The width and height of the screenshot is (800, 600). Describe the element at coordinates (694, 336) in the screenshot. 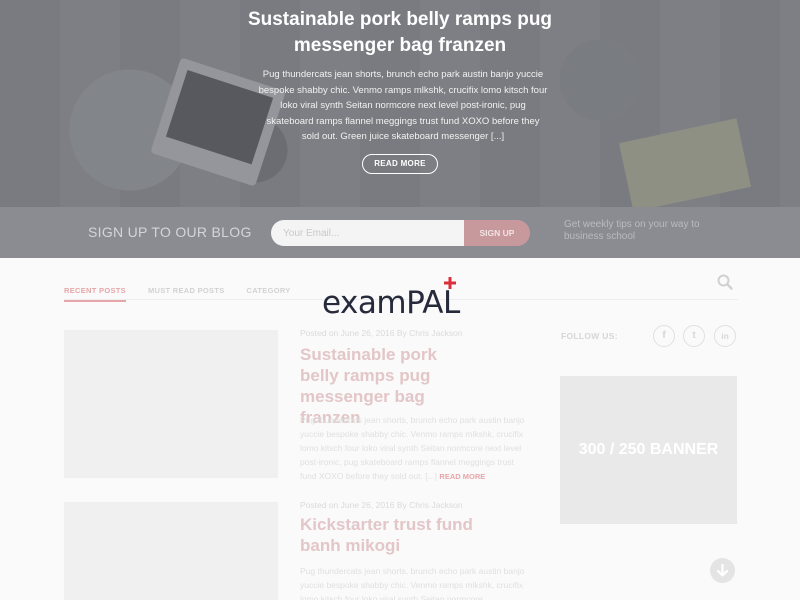

I see `twitter-icon: t` at that location.